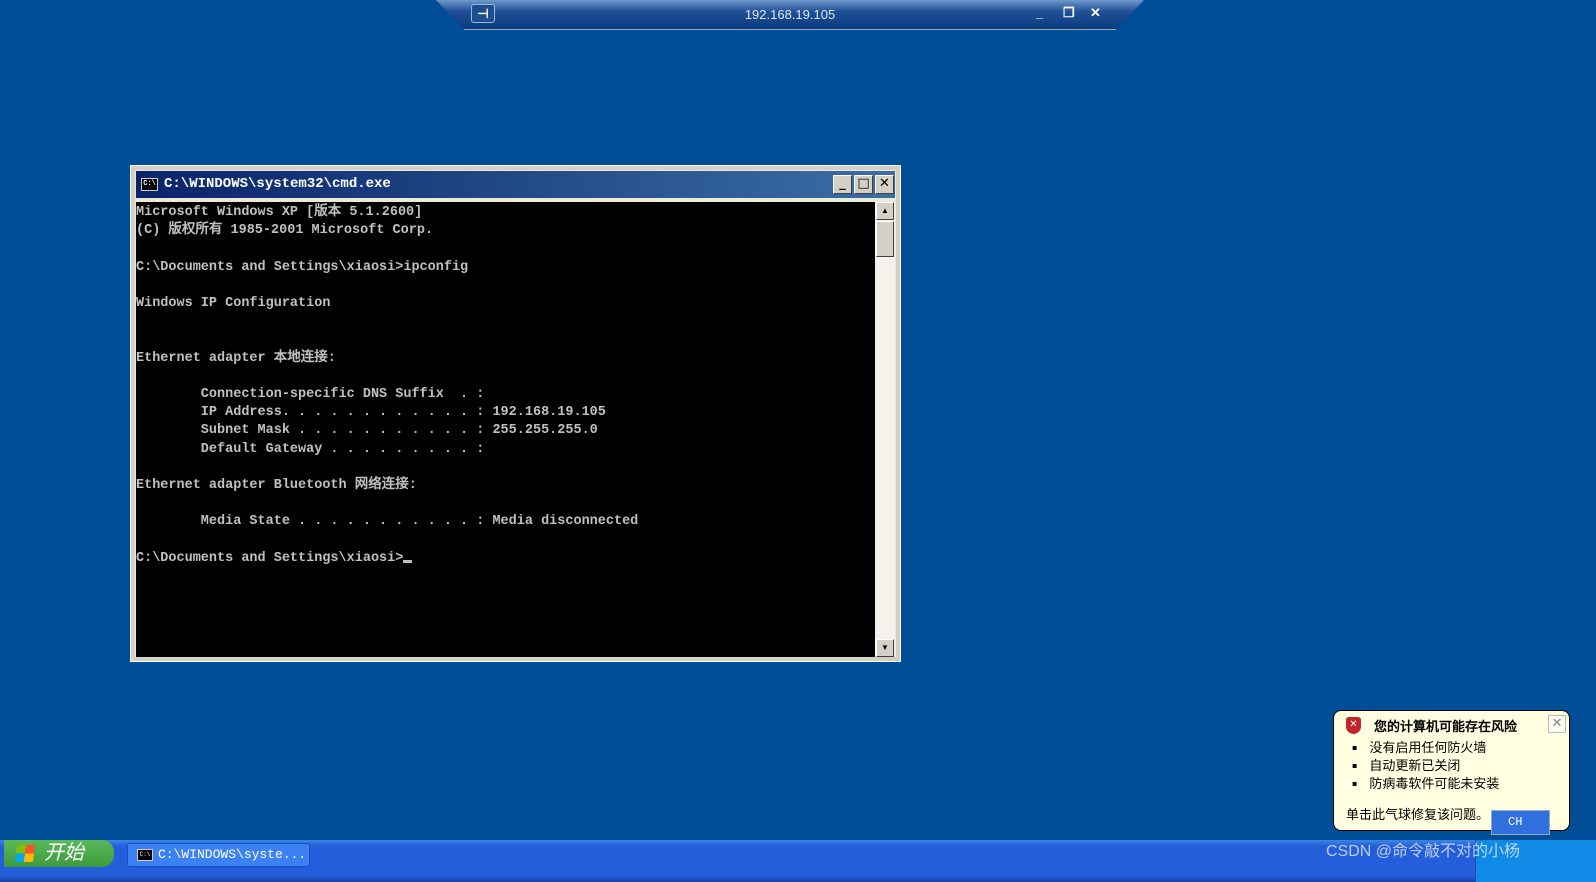 The width and height of the screenshot is (1596, 882). Describe the element at coordinates (236, 358) in the screenshot. I see `console-line: Ethernet adapter 本地连接:` at that location.